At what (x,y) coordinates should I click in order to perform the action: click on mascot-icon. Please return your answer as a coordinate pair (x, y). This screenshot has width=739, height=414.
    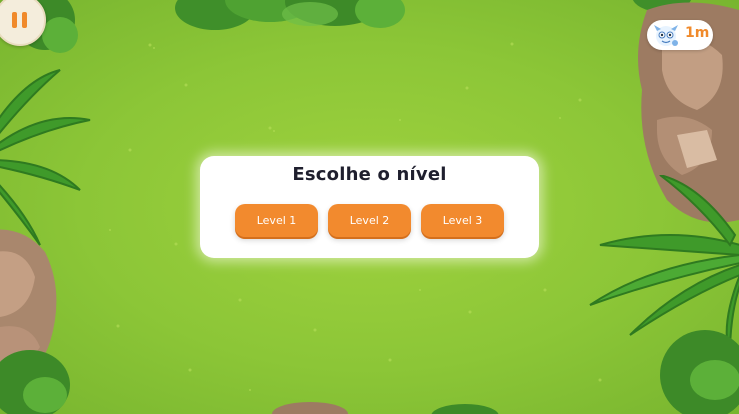
    Looking at the image, I should click on (666, 35).